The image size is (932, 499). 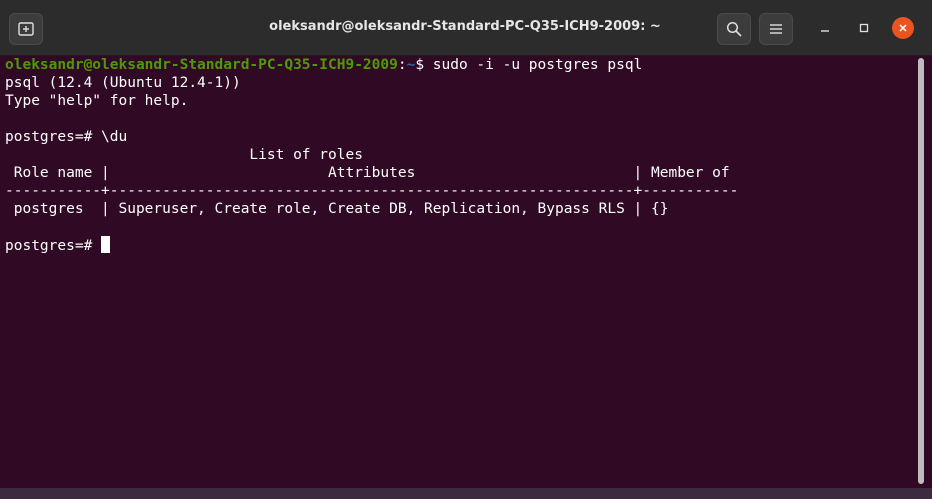 I want to click on output-line: postgres=# \du, so click(x=66, y=137).